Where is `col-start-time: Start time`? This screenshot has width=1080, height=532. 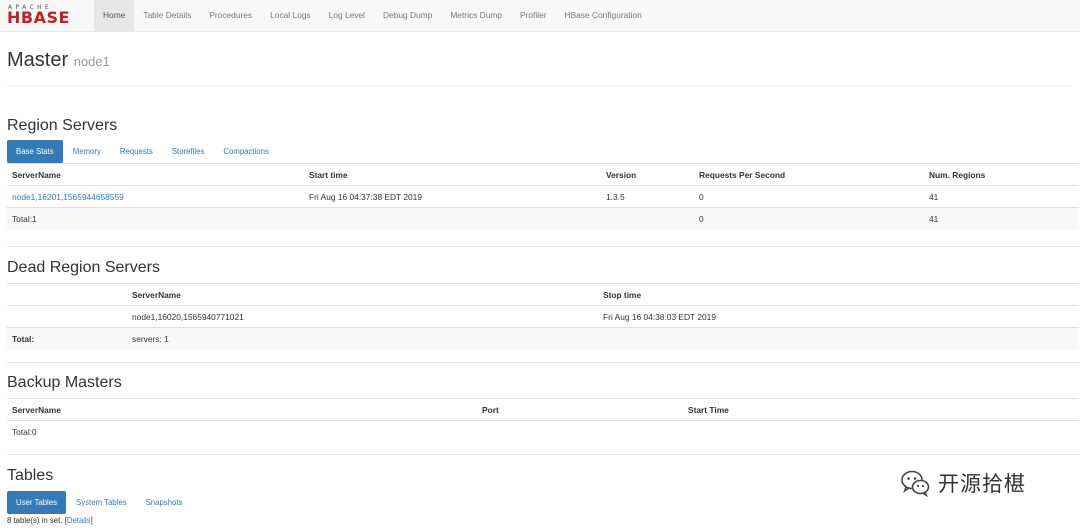
col-start-time: Start time is located at coordinates (452, 174).